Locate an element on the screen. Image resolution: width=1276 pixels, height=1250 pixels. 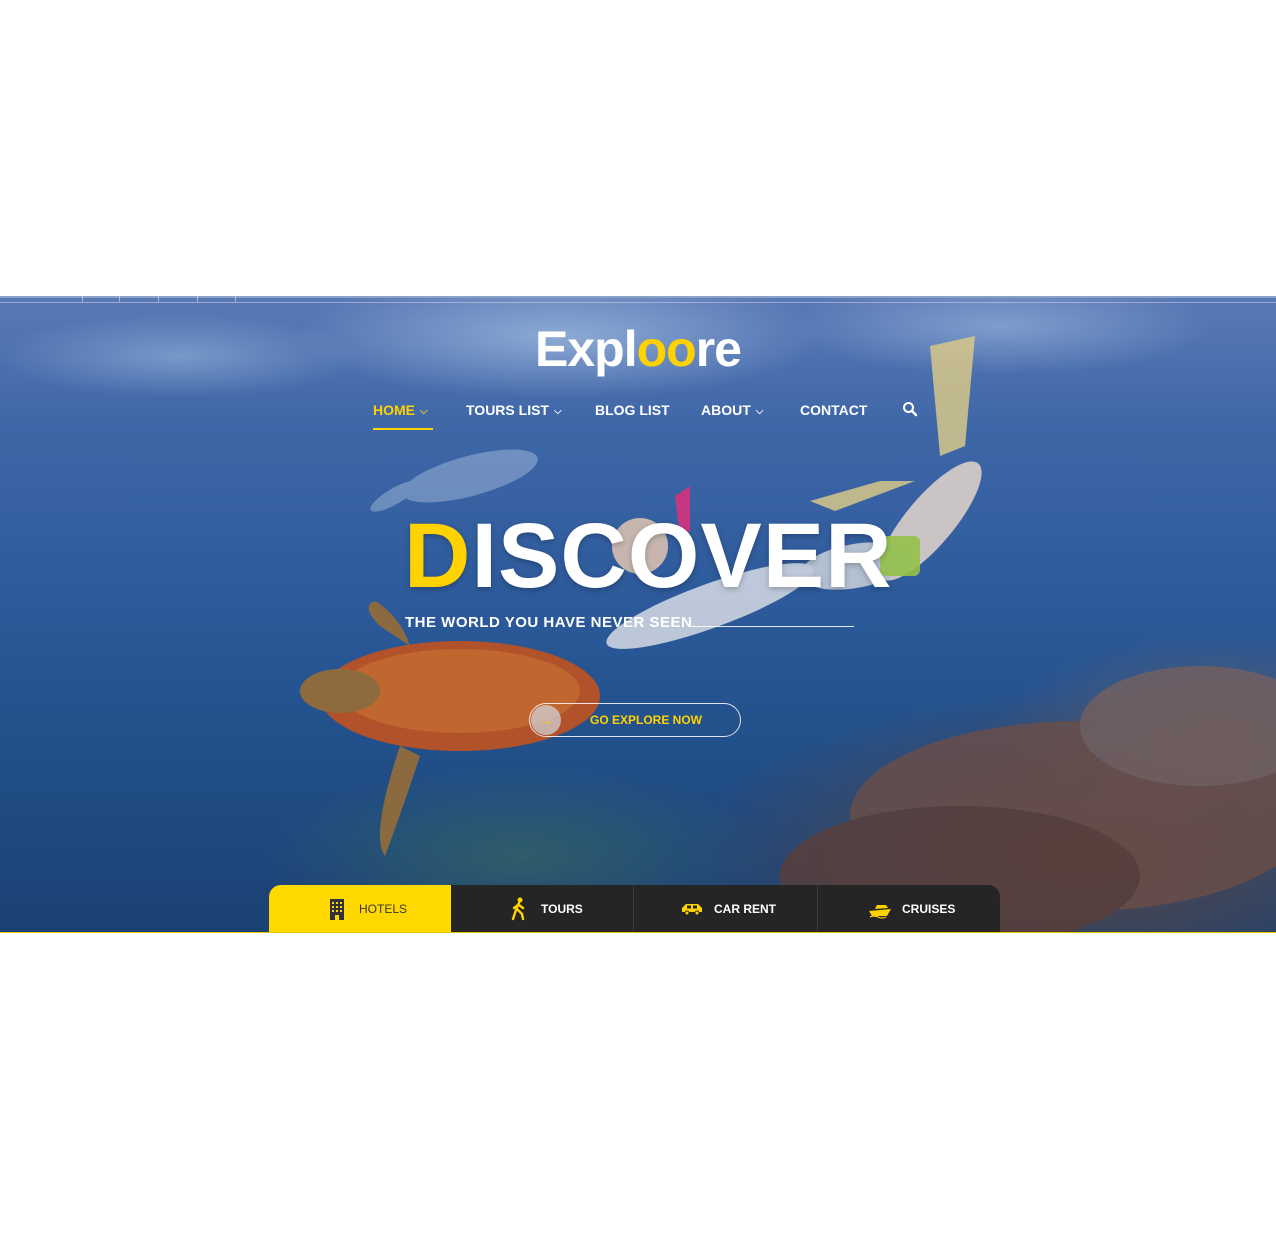
logo-text-start: Expl is located at coordinates (586, 349).